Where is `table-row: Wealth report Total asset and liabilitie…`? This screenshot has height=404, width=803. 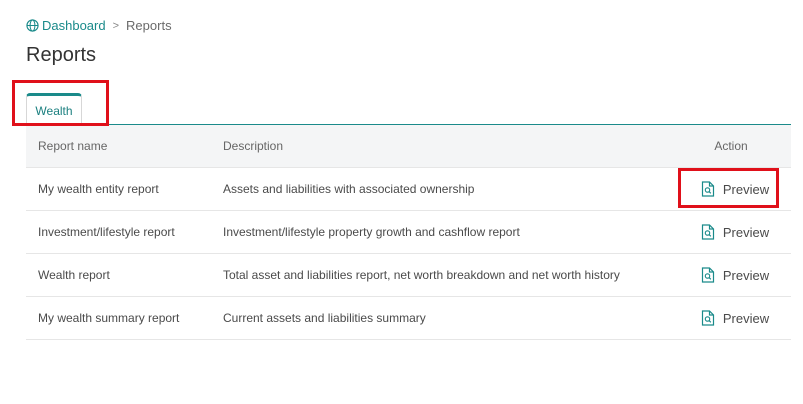 table-row: Wealth report Total asset and liabilitie… is located at coordinates (408, 275).